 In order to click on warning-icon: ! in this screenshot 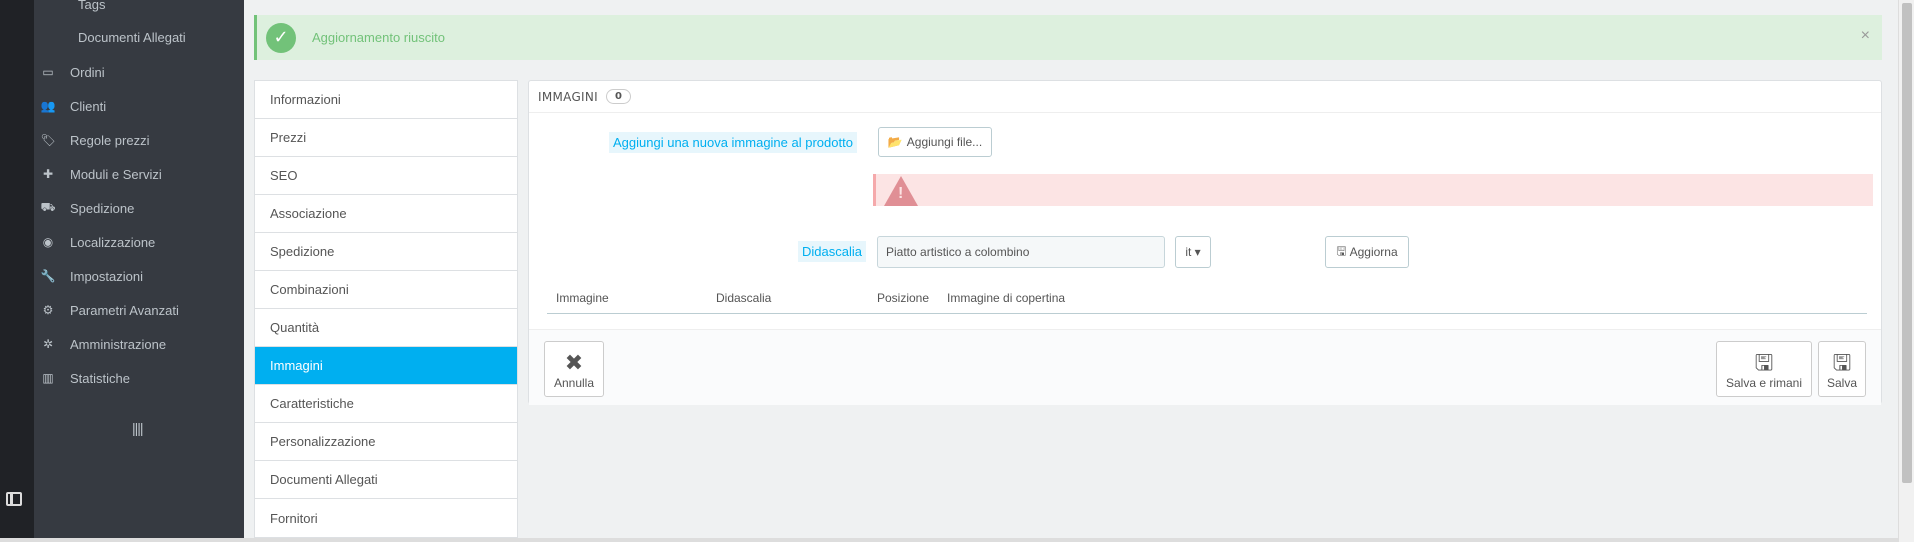, I will do `click(901, 191)`.